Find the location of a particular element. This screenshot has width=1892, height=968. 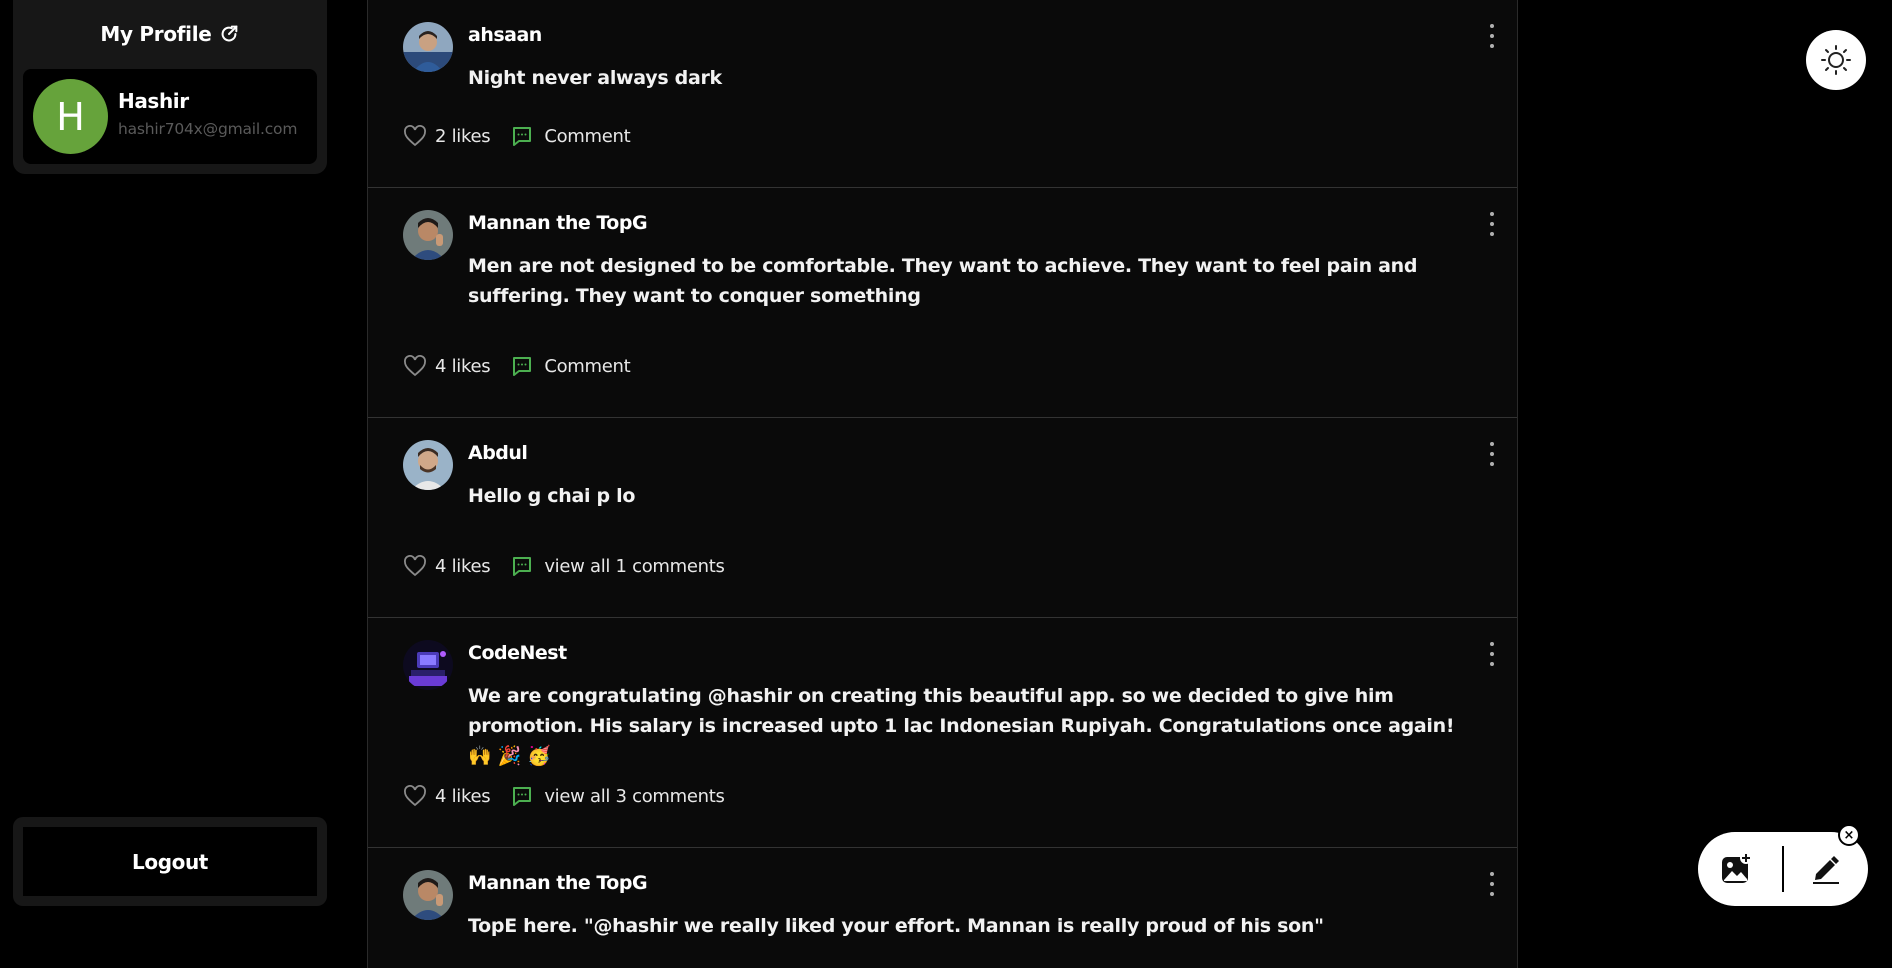

profile-title: My Profile is located at coordinates (156, 34).